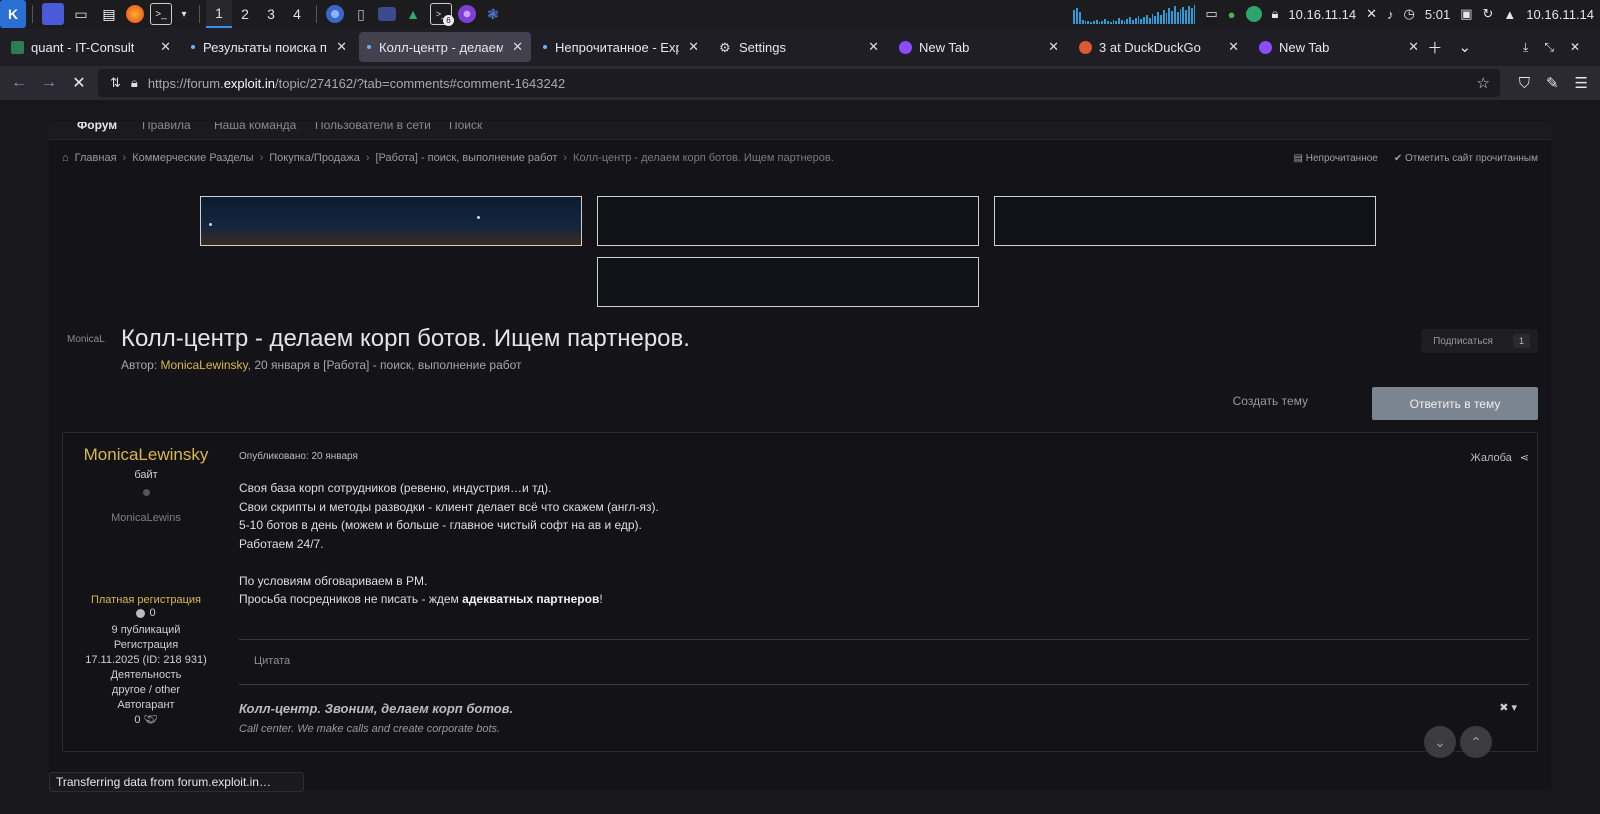 The height and width of the screenshot is (814, 1600). What do you see at coordinates (1440, 742) in the screenshot?
I see `scroll-down-icon: ⌄` at bounding box center [1440, 742].